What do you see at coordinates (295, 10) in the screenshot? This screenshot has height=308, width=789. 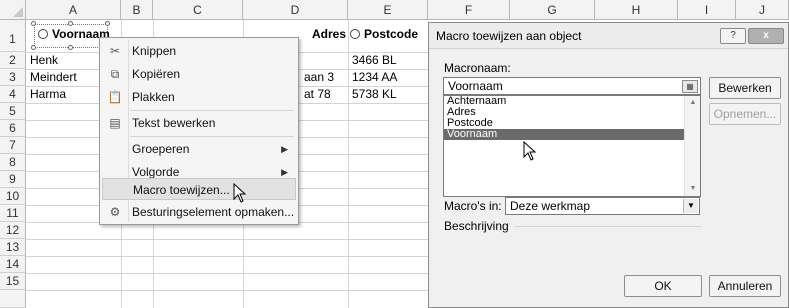 I see `column-header-d: D` at bounding box center [295, 10].